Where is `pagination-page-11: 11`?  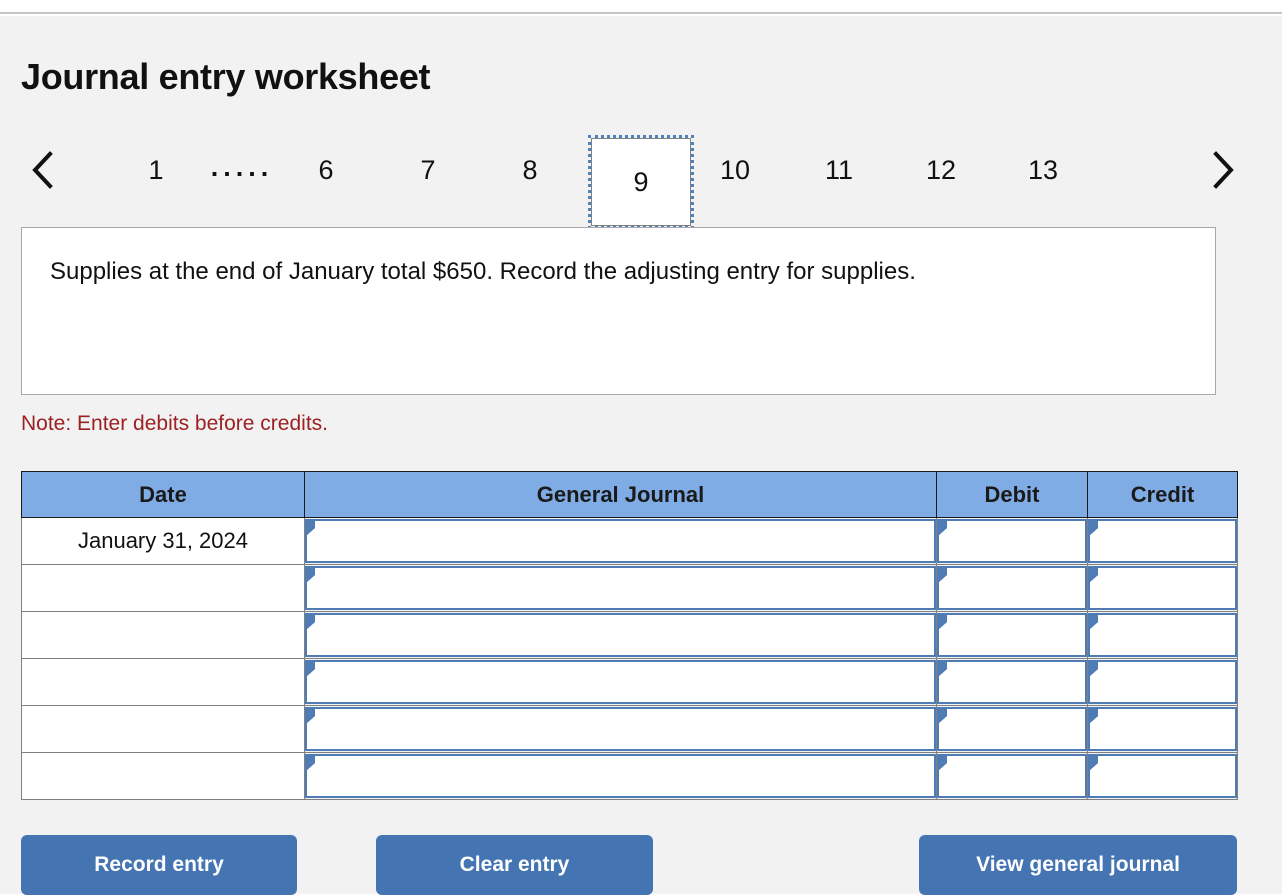
pagination-page-11: 11 is located at coordinates (839, 170).